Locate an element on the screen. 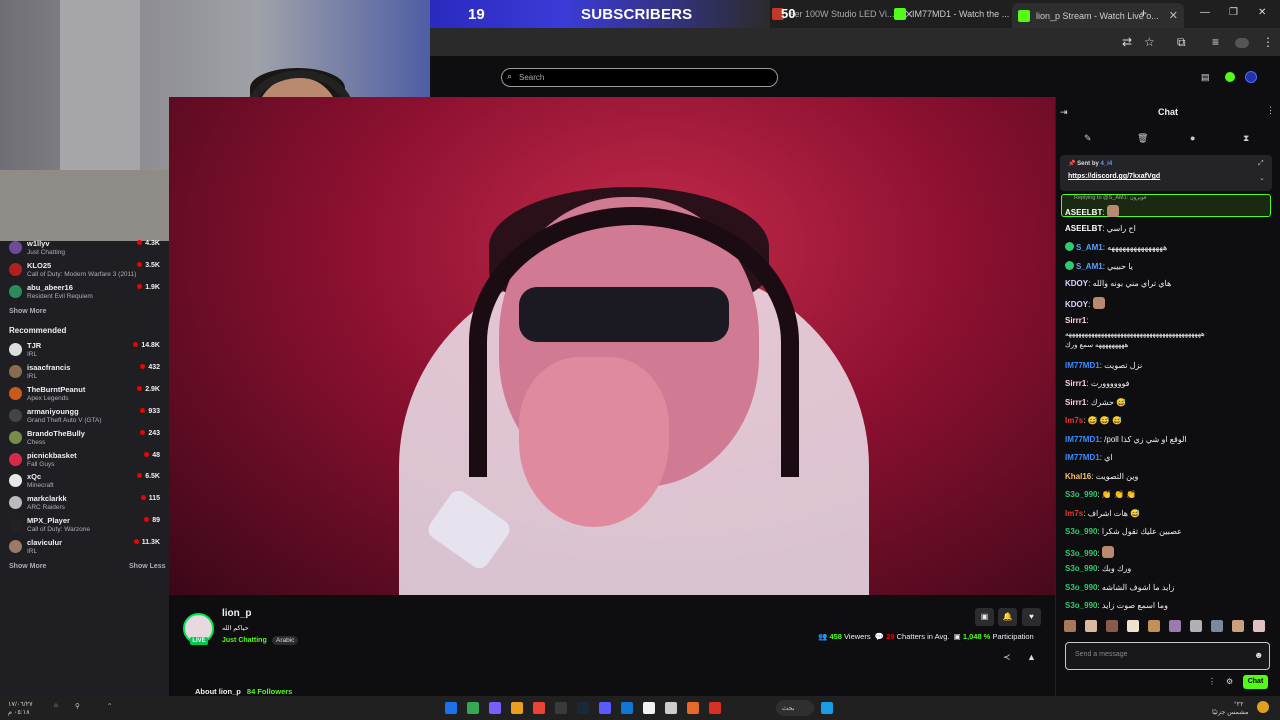 This screenshot has height=720, width=1280. mod-tools-icon: ✎ is located at coordinates (1088, 138).